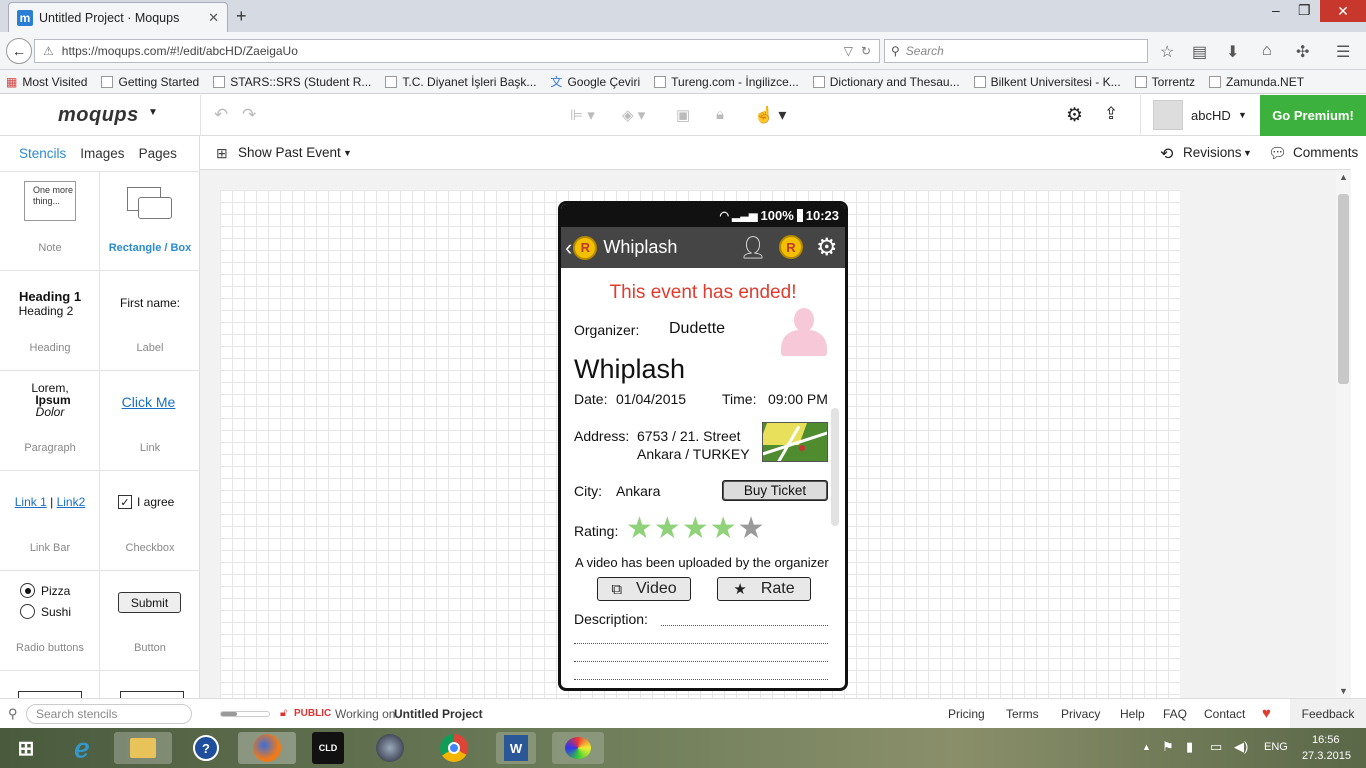  Describe the element at coordinates (438, 714) in the screenshot. I see `project-name: Untitled Project` at that location.